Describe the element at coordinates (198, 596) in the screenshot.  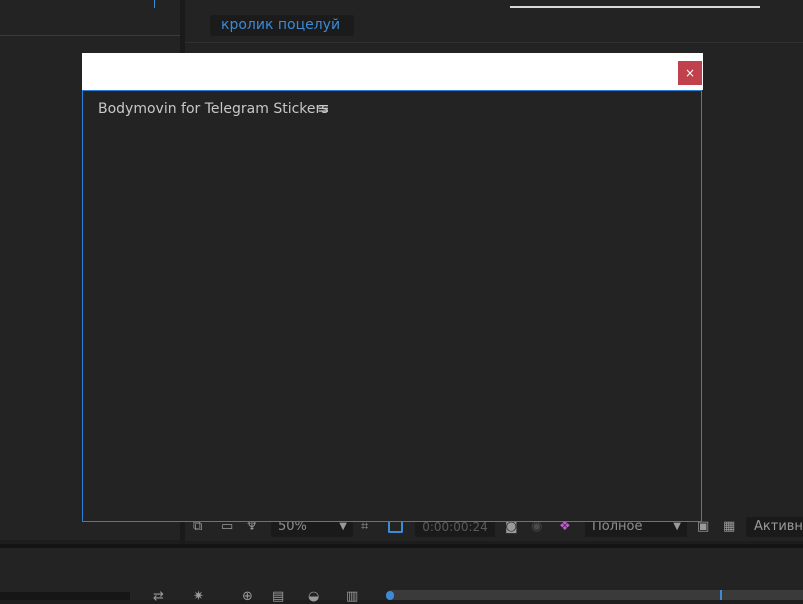
I see `draft-3d-icon: ✷` at that location.